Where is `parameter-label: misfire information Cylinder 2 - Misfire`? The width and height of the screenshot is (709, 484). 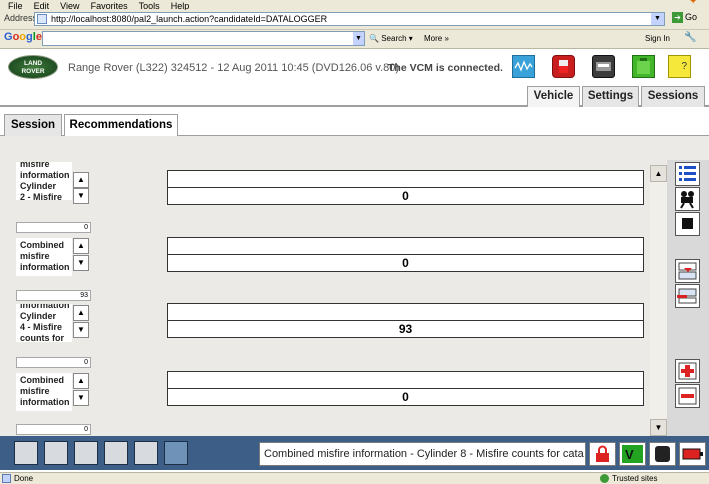 parameter-label: misfire information Cylinder 2 - Misfire is located at coordinates (44, 181).